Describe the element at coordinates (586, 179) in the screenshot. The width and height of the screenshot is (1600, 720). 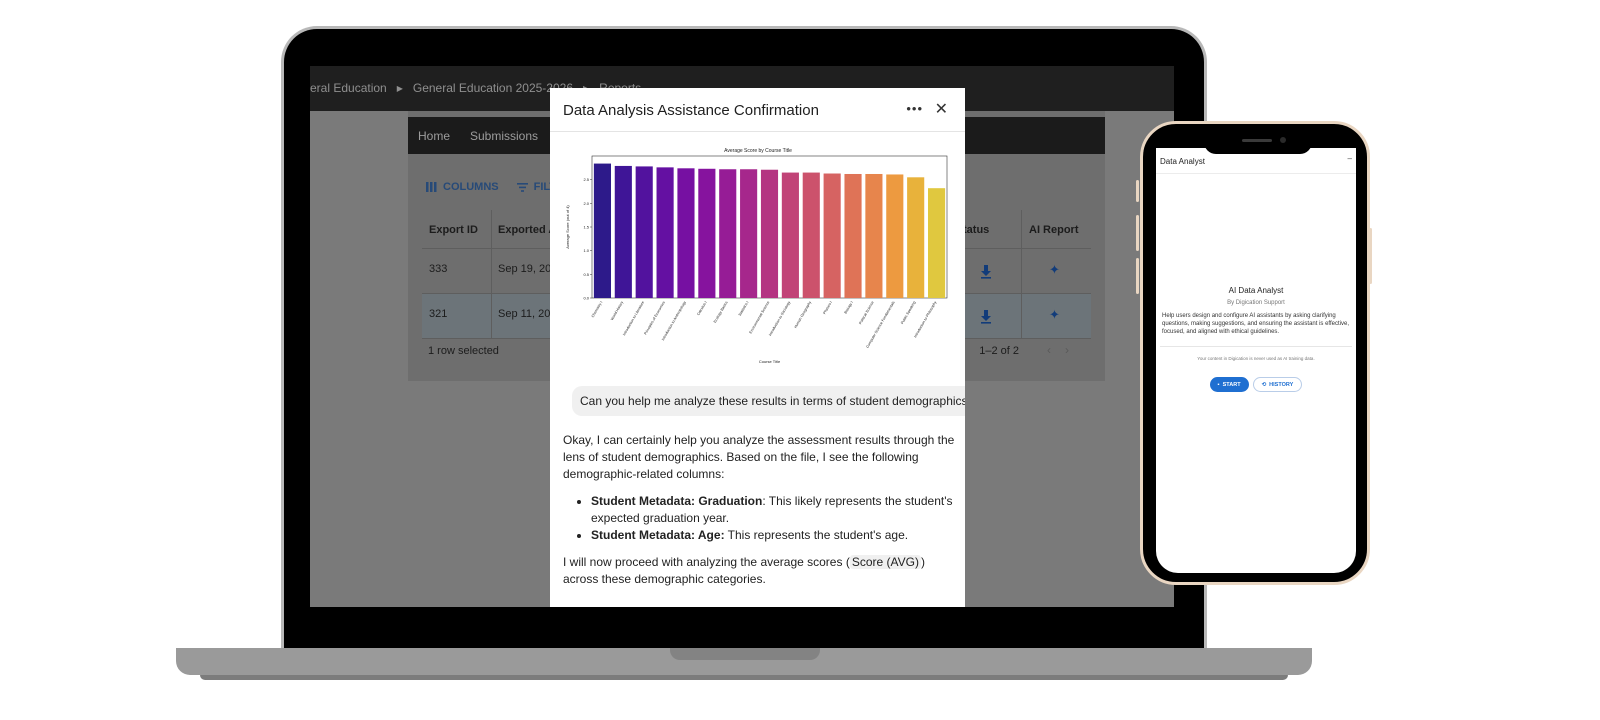
I see `y-tick-label: 2.5` at that location.